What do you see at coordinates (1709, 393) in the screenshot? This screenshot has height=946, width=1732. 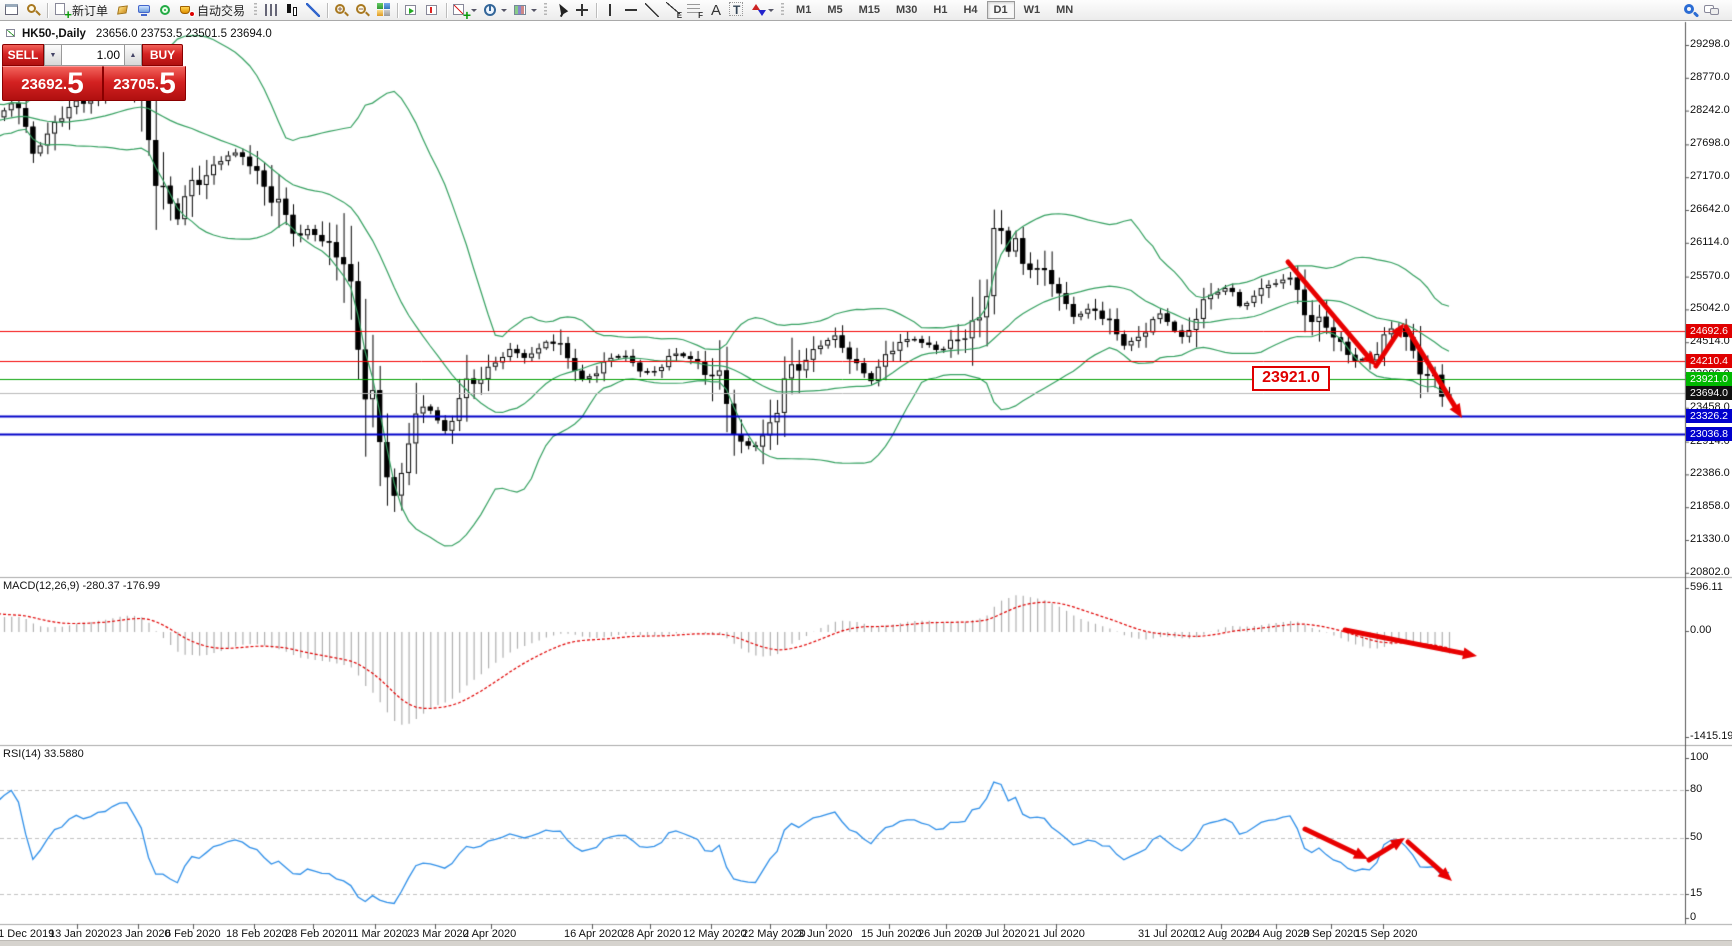 I see `current-price-badge: 23694.0` at bounding box center [1709, 393].